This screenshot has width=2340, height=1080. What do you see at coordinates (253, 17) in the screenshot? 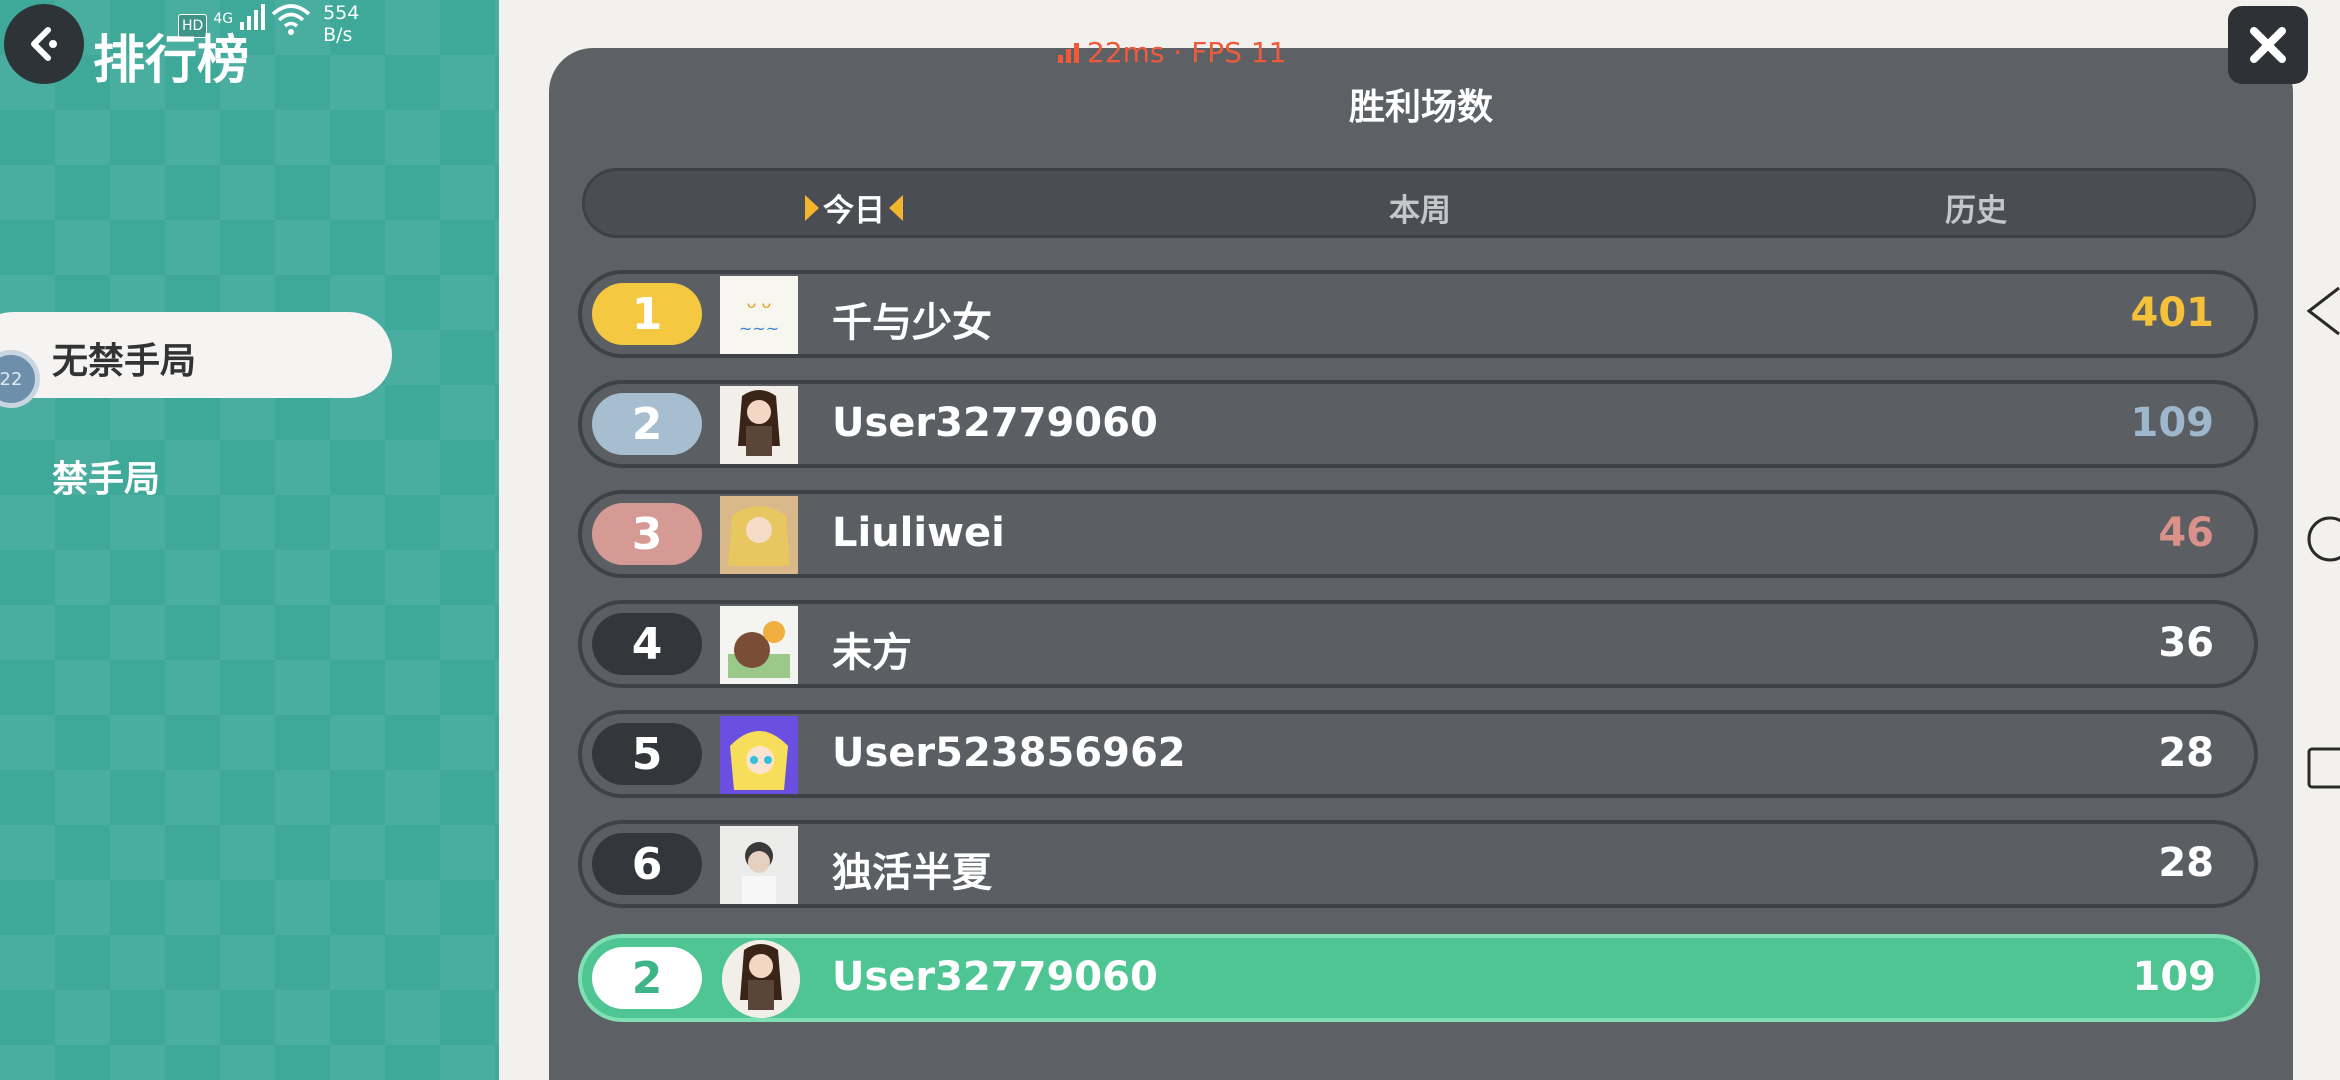
I see `signal-icon` at bounding box center [253, 17].